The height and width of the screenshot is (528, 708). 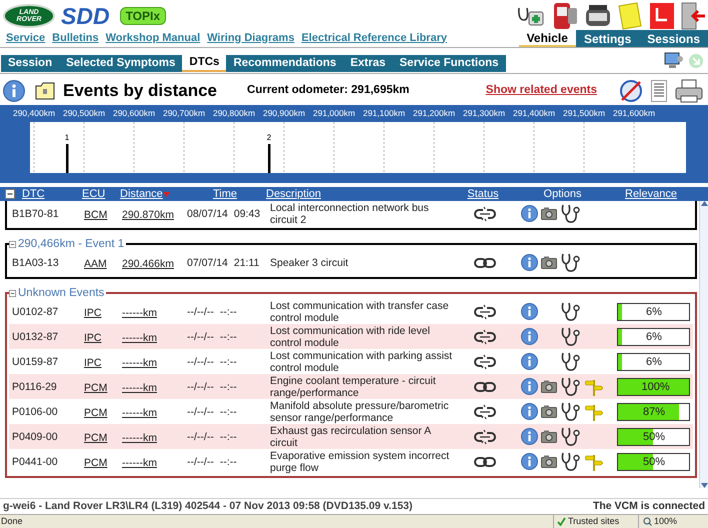 What do you see at coordinates (359, 412) in the screenshot?
I see `dtc-description: Manifold absolute pressure/barometric sensor range/performance` at bounding box center [359, 412].